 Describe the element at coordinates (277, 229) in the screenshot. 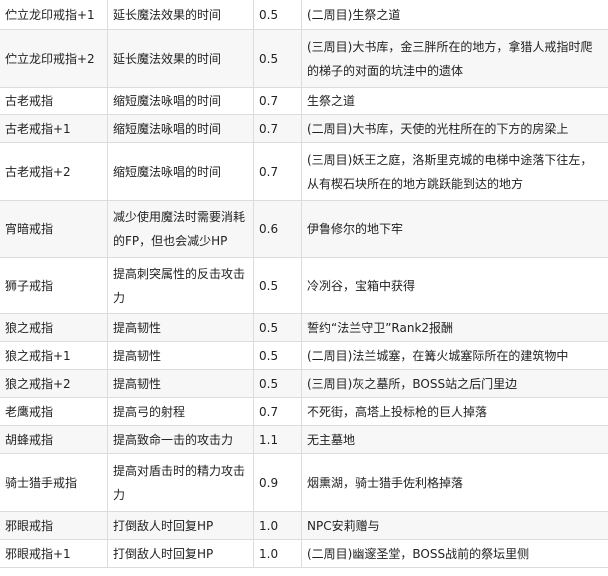

I see `ring-weight: 0.6` at that location.